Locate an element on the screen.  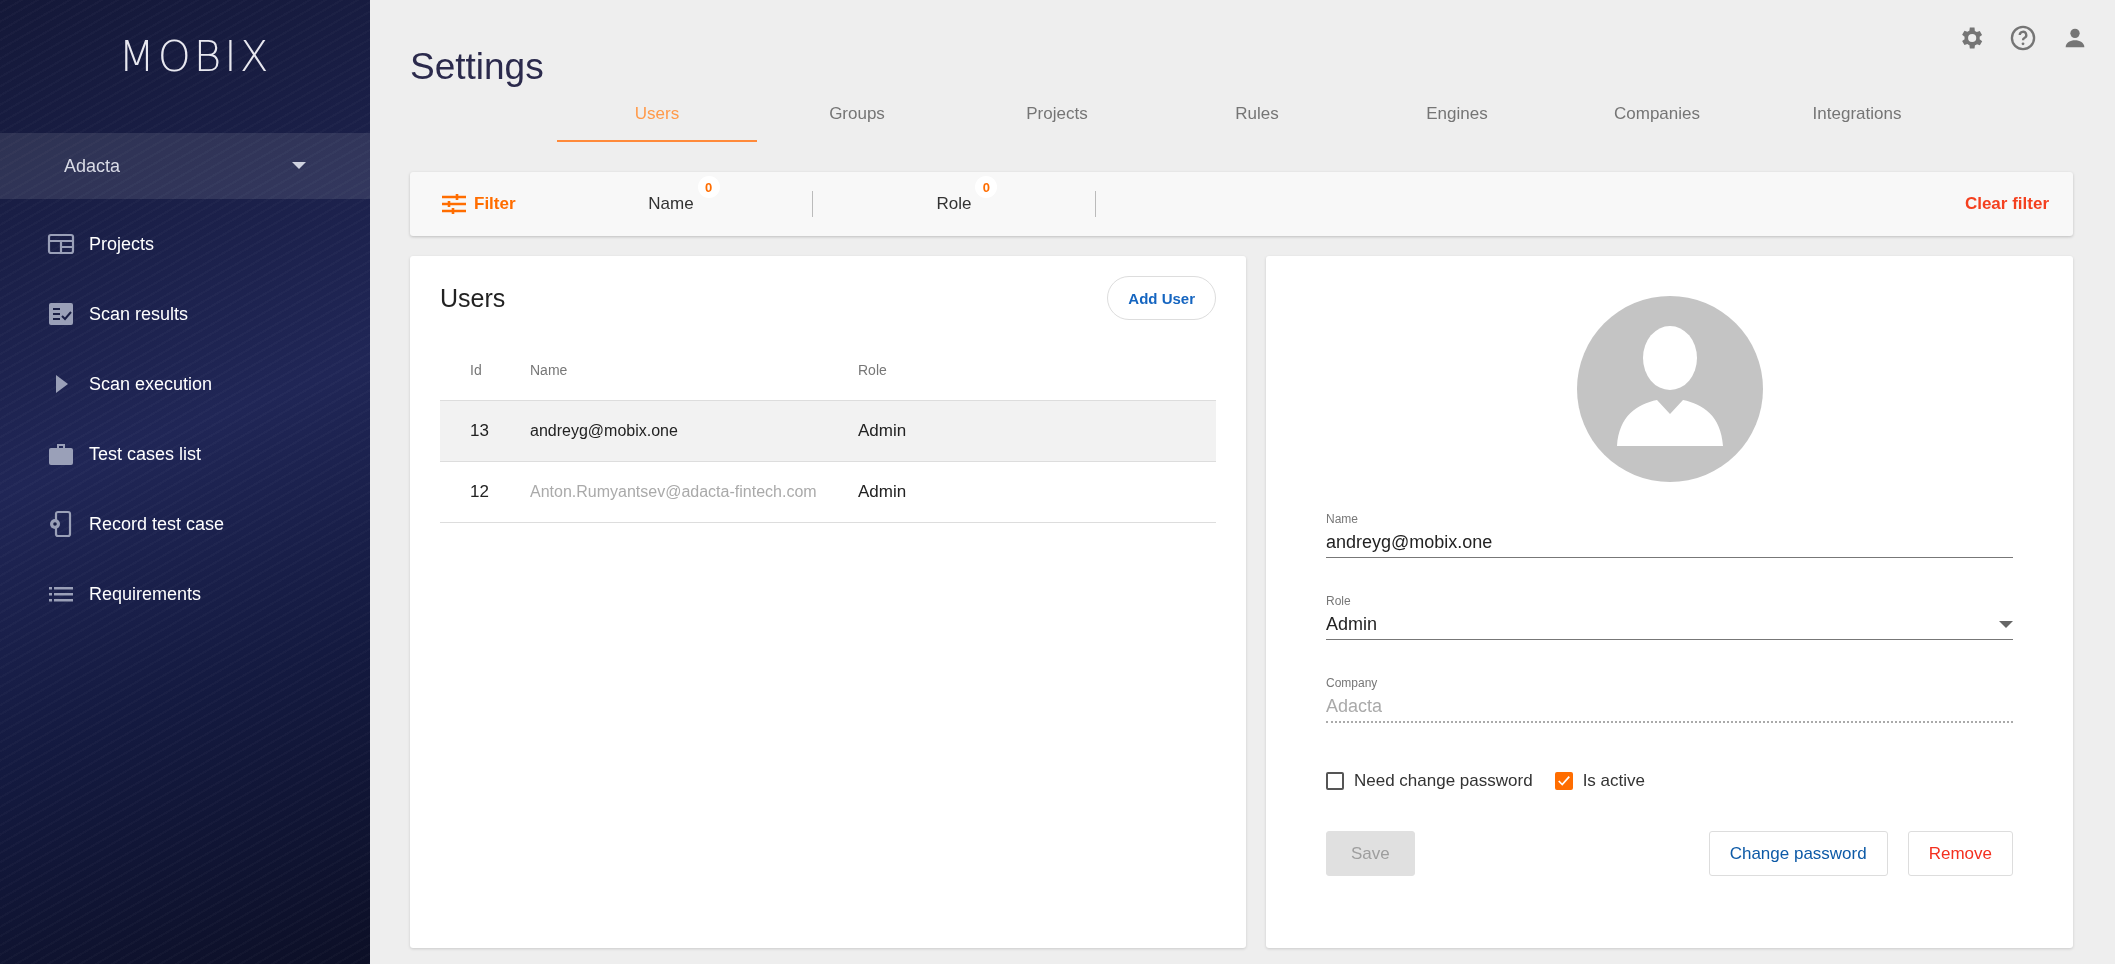
column-header: Name is located at coordinates (549, 370).